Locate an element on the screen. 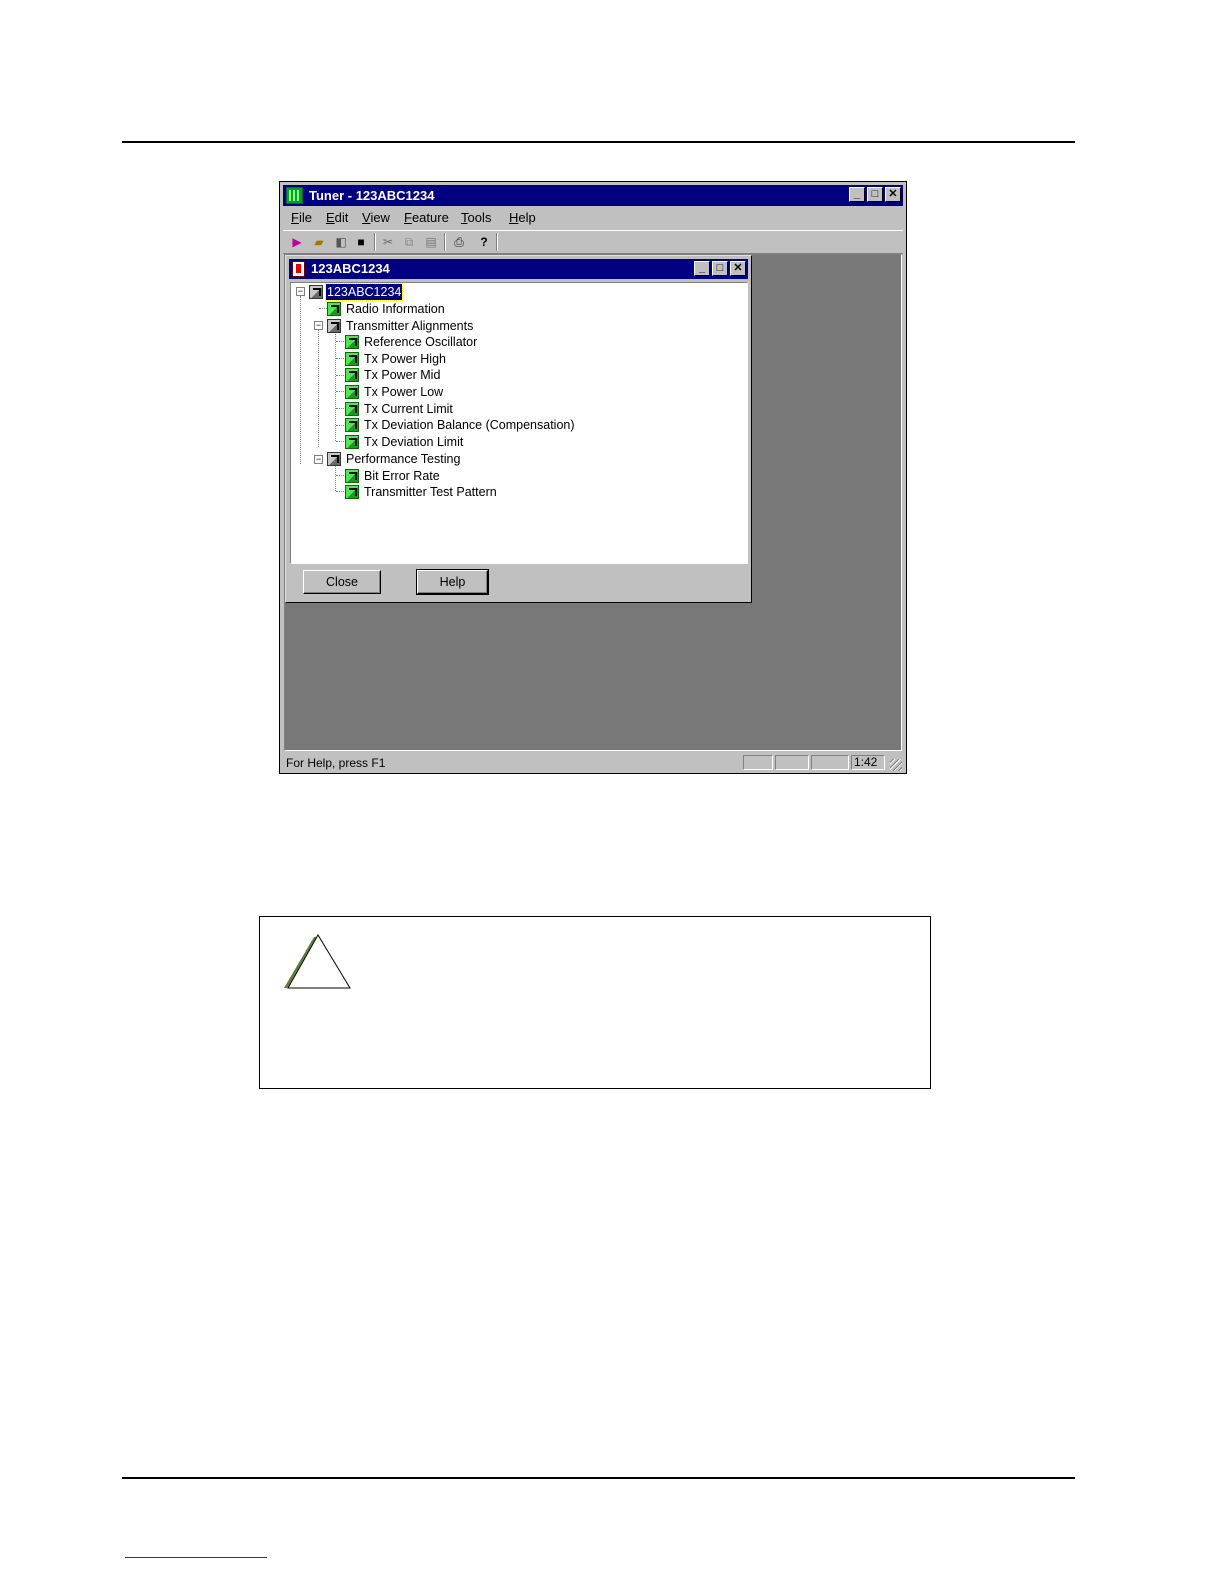 Image resolution: width=1224 pixels, height=1584 pixels. status-clock: 1:42 is located at coordinates (868, 762).